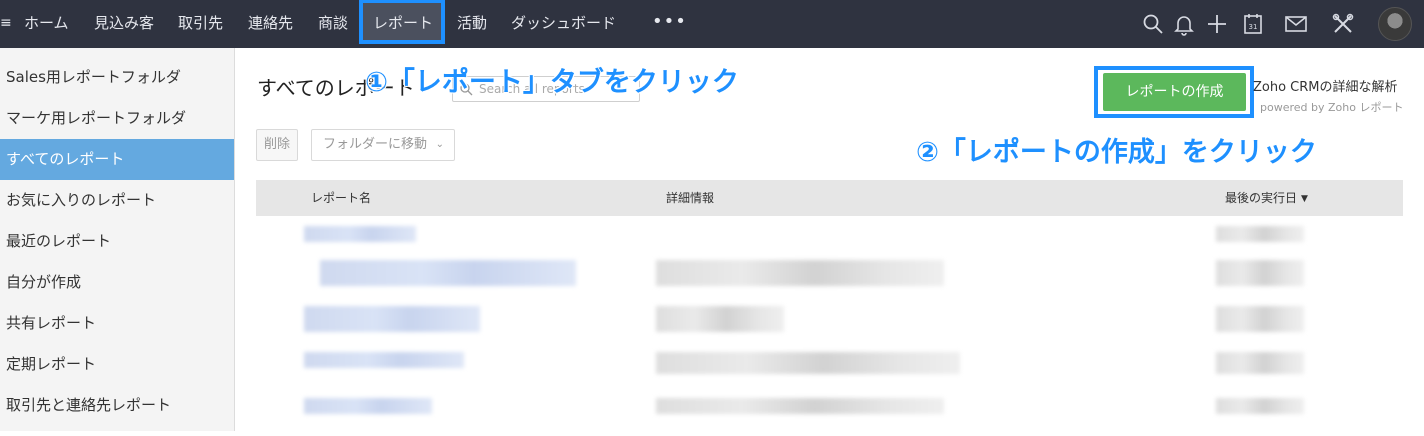  I want to click on more-tabs-icon: •••, so click(669, 24).